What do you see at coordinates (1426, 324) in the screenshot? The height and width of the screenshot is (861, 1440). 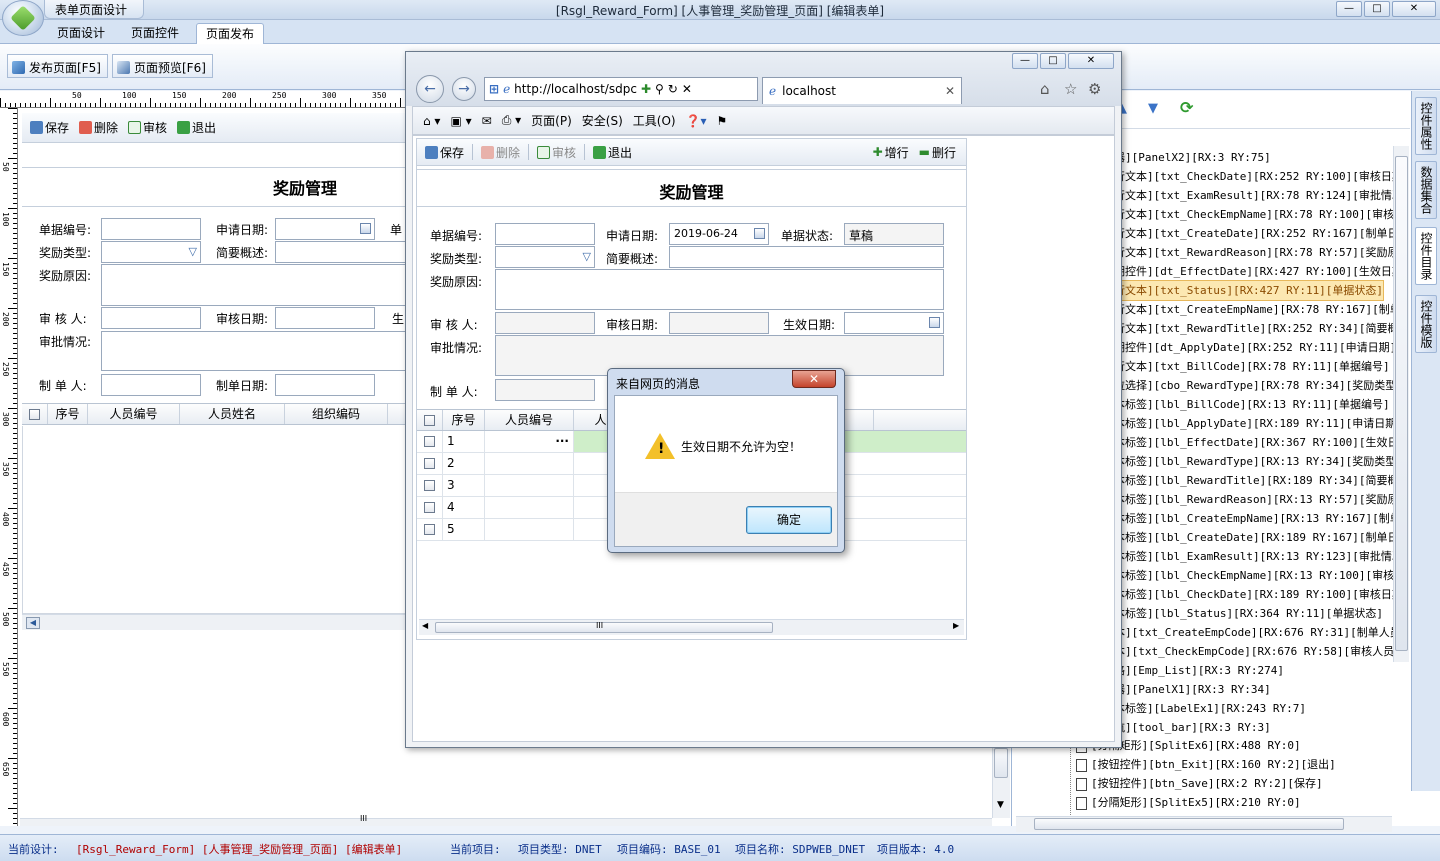 I see `tab-control-template: 控件模版` at bounding box center [1426, 324].